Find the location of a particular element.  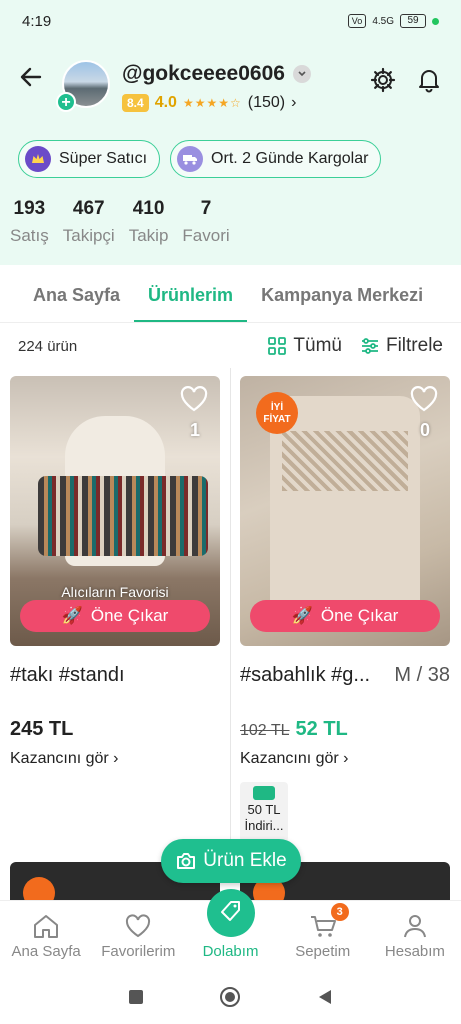

product-title-row: #takı #standı is located at coordinates (115, 675).